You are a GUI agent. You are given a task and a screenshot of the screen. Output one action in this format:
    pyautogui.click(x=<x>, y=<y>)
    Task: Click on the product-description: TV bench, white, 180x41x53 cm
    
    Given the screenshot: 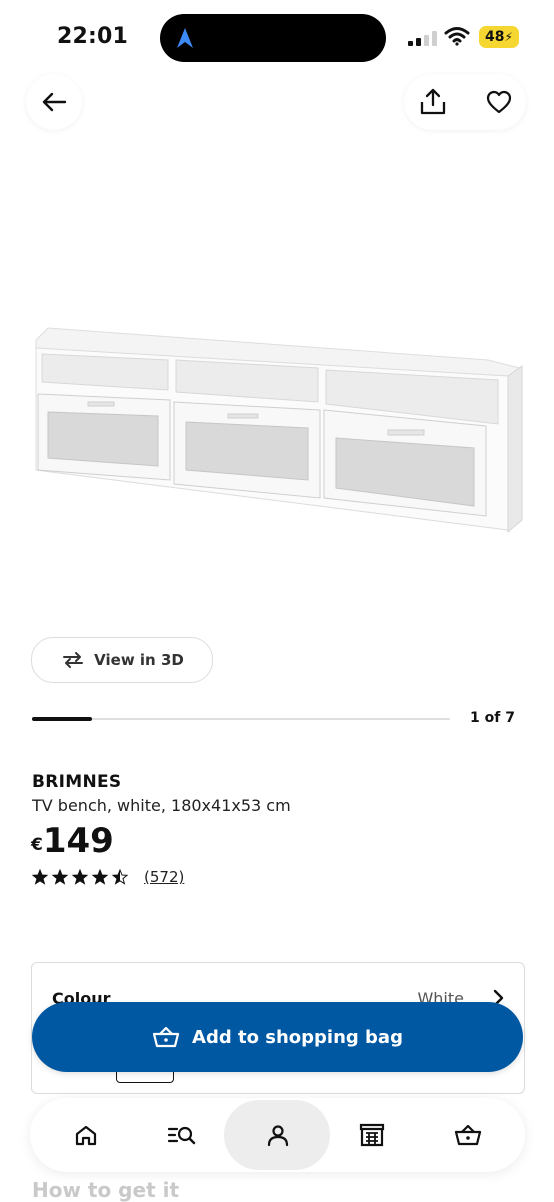 What is the action you would take?
    pyautogui.click(x=161, y=805)
    